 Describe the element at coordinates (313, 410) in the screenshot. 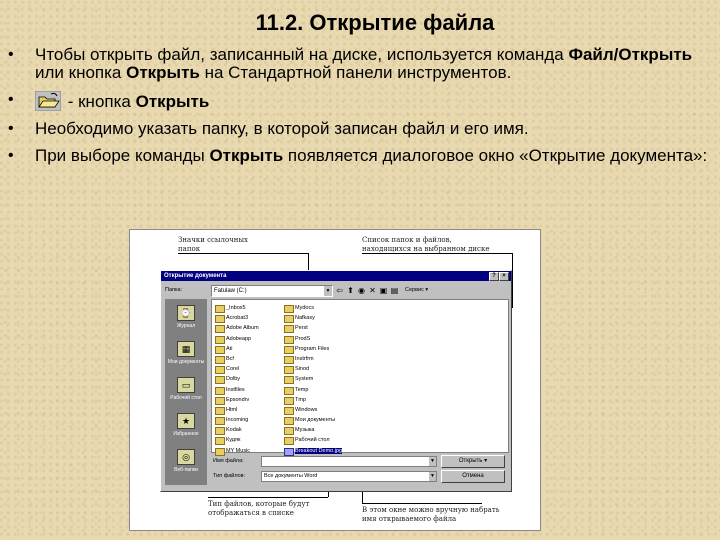

I see `folder-item: Windows` at that location.